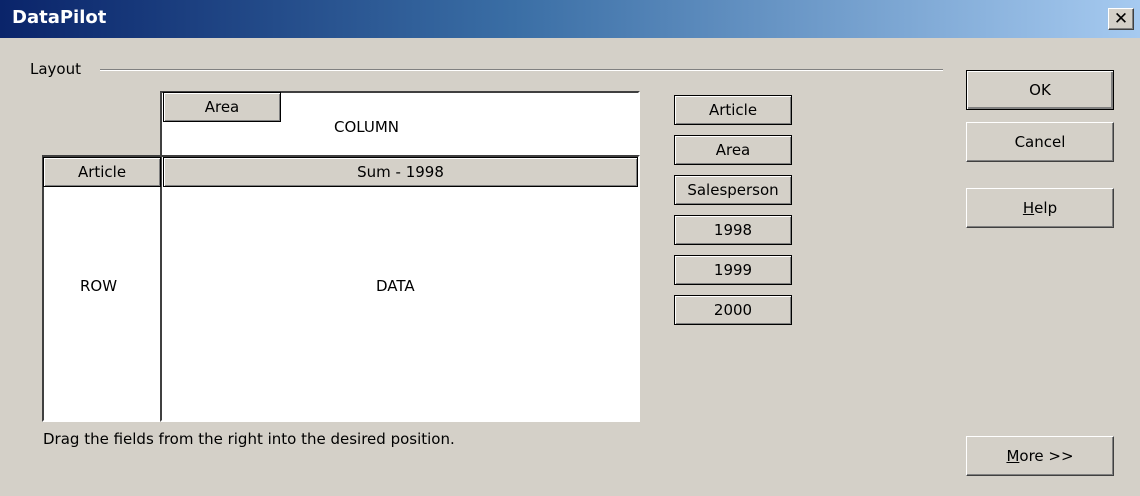 The width and height of the screenshot is (1140, 496). I want to click on more-accelerator: M, so click(1013, 456).